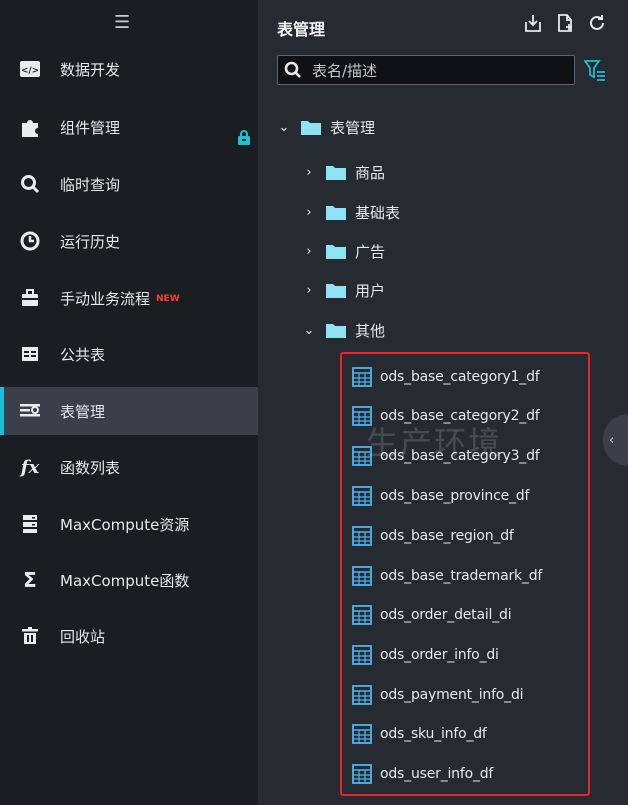 This screenshot has width=628, height=805. I want to click on filter-icon, so click(594, 70).